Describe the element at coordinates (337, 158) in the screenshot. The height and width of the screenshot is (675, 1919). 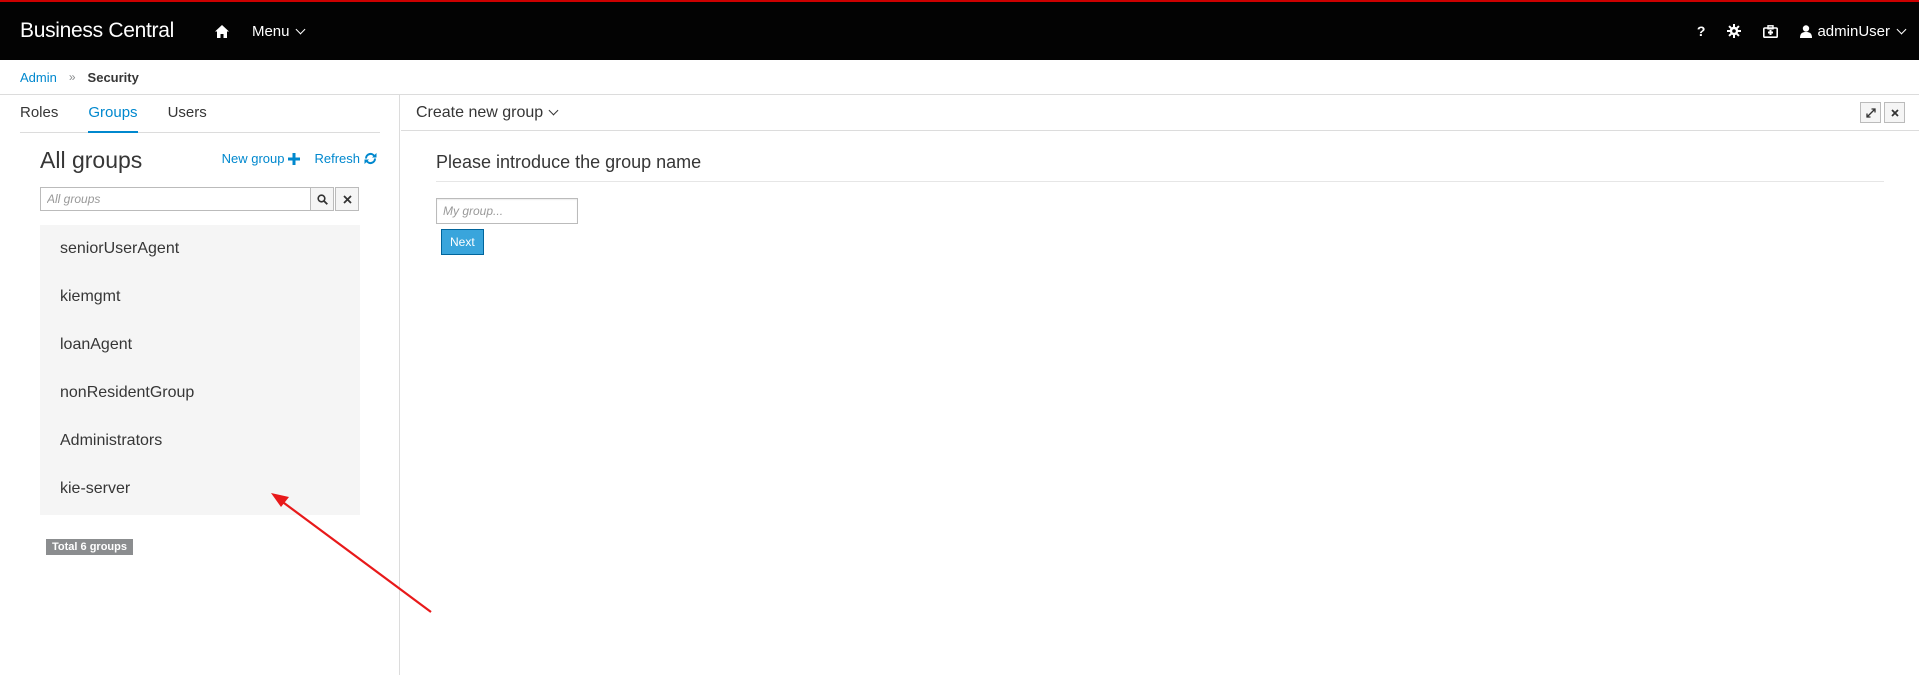
I see `refresh-label: Refresh` at that location.